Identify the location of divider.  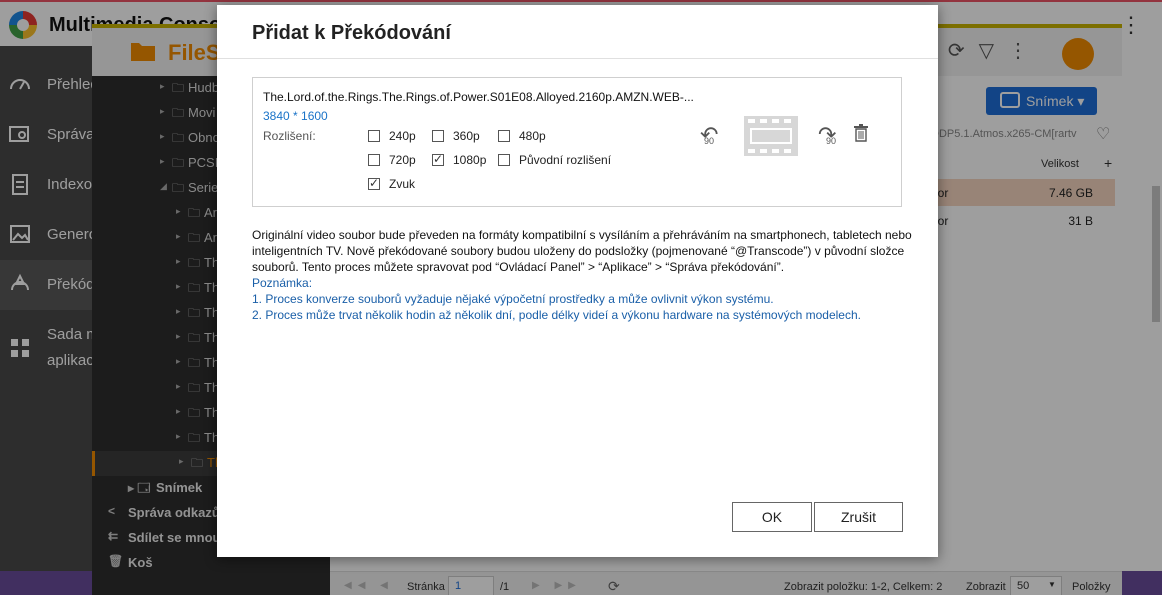
(577, 58).